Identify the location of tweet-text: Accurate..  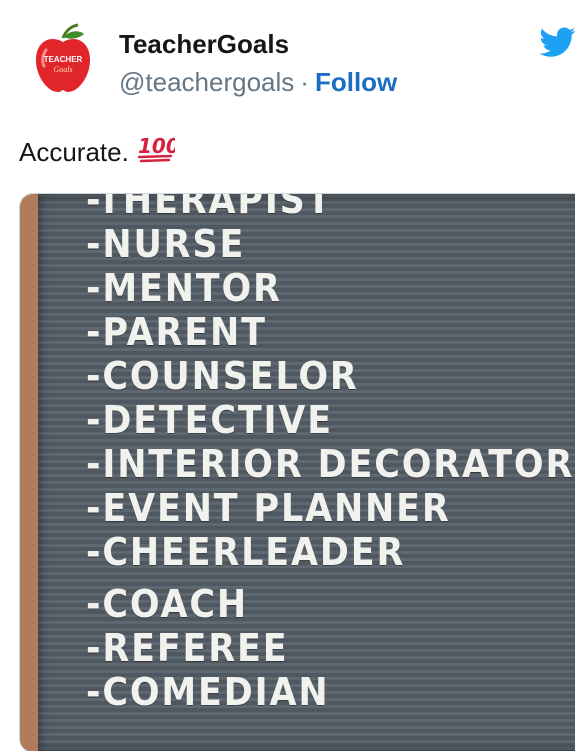
(74, 152).